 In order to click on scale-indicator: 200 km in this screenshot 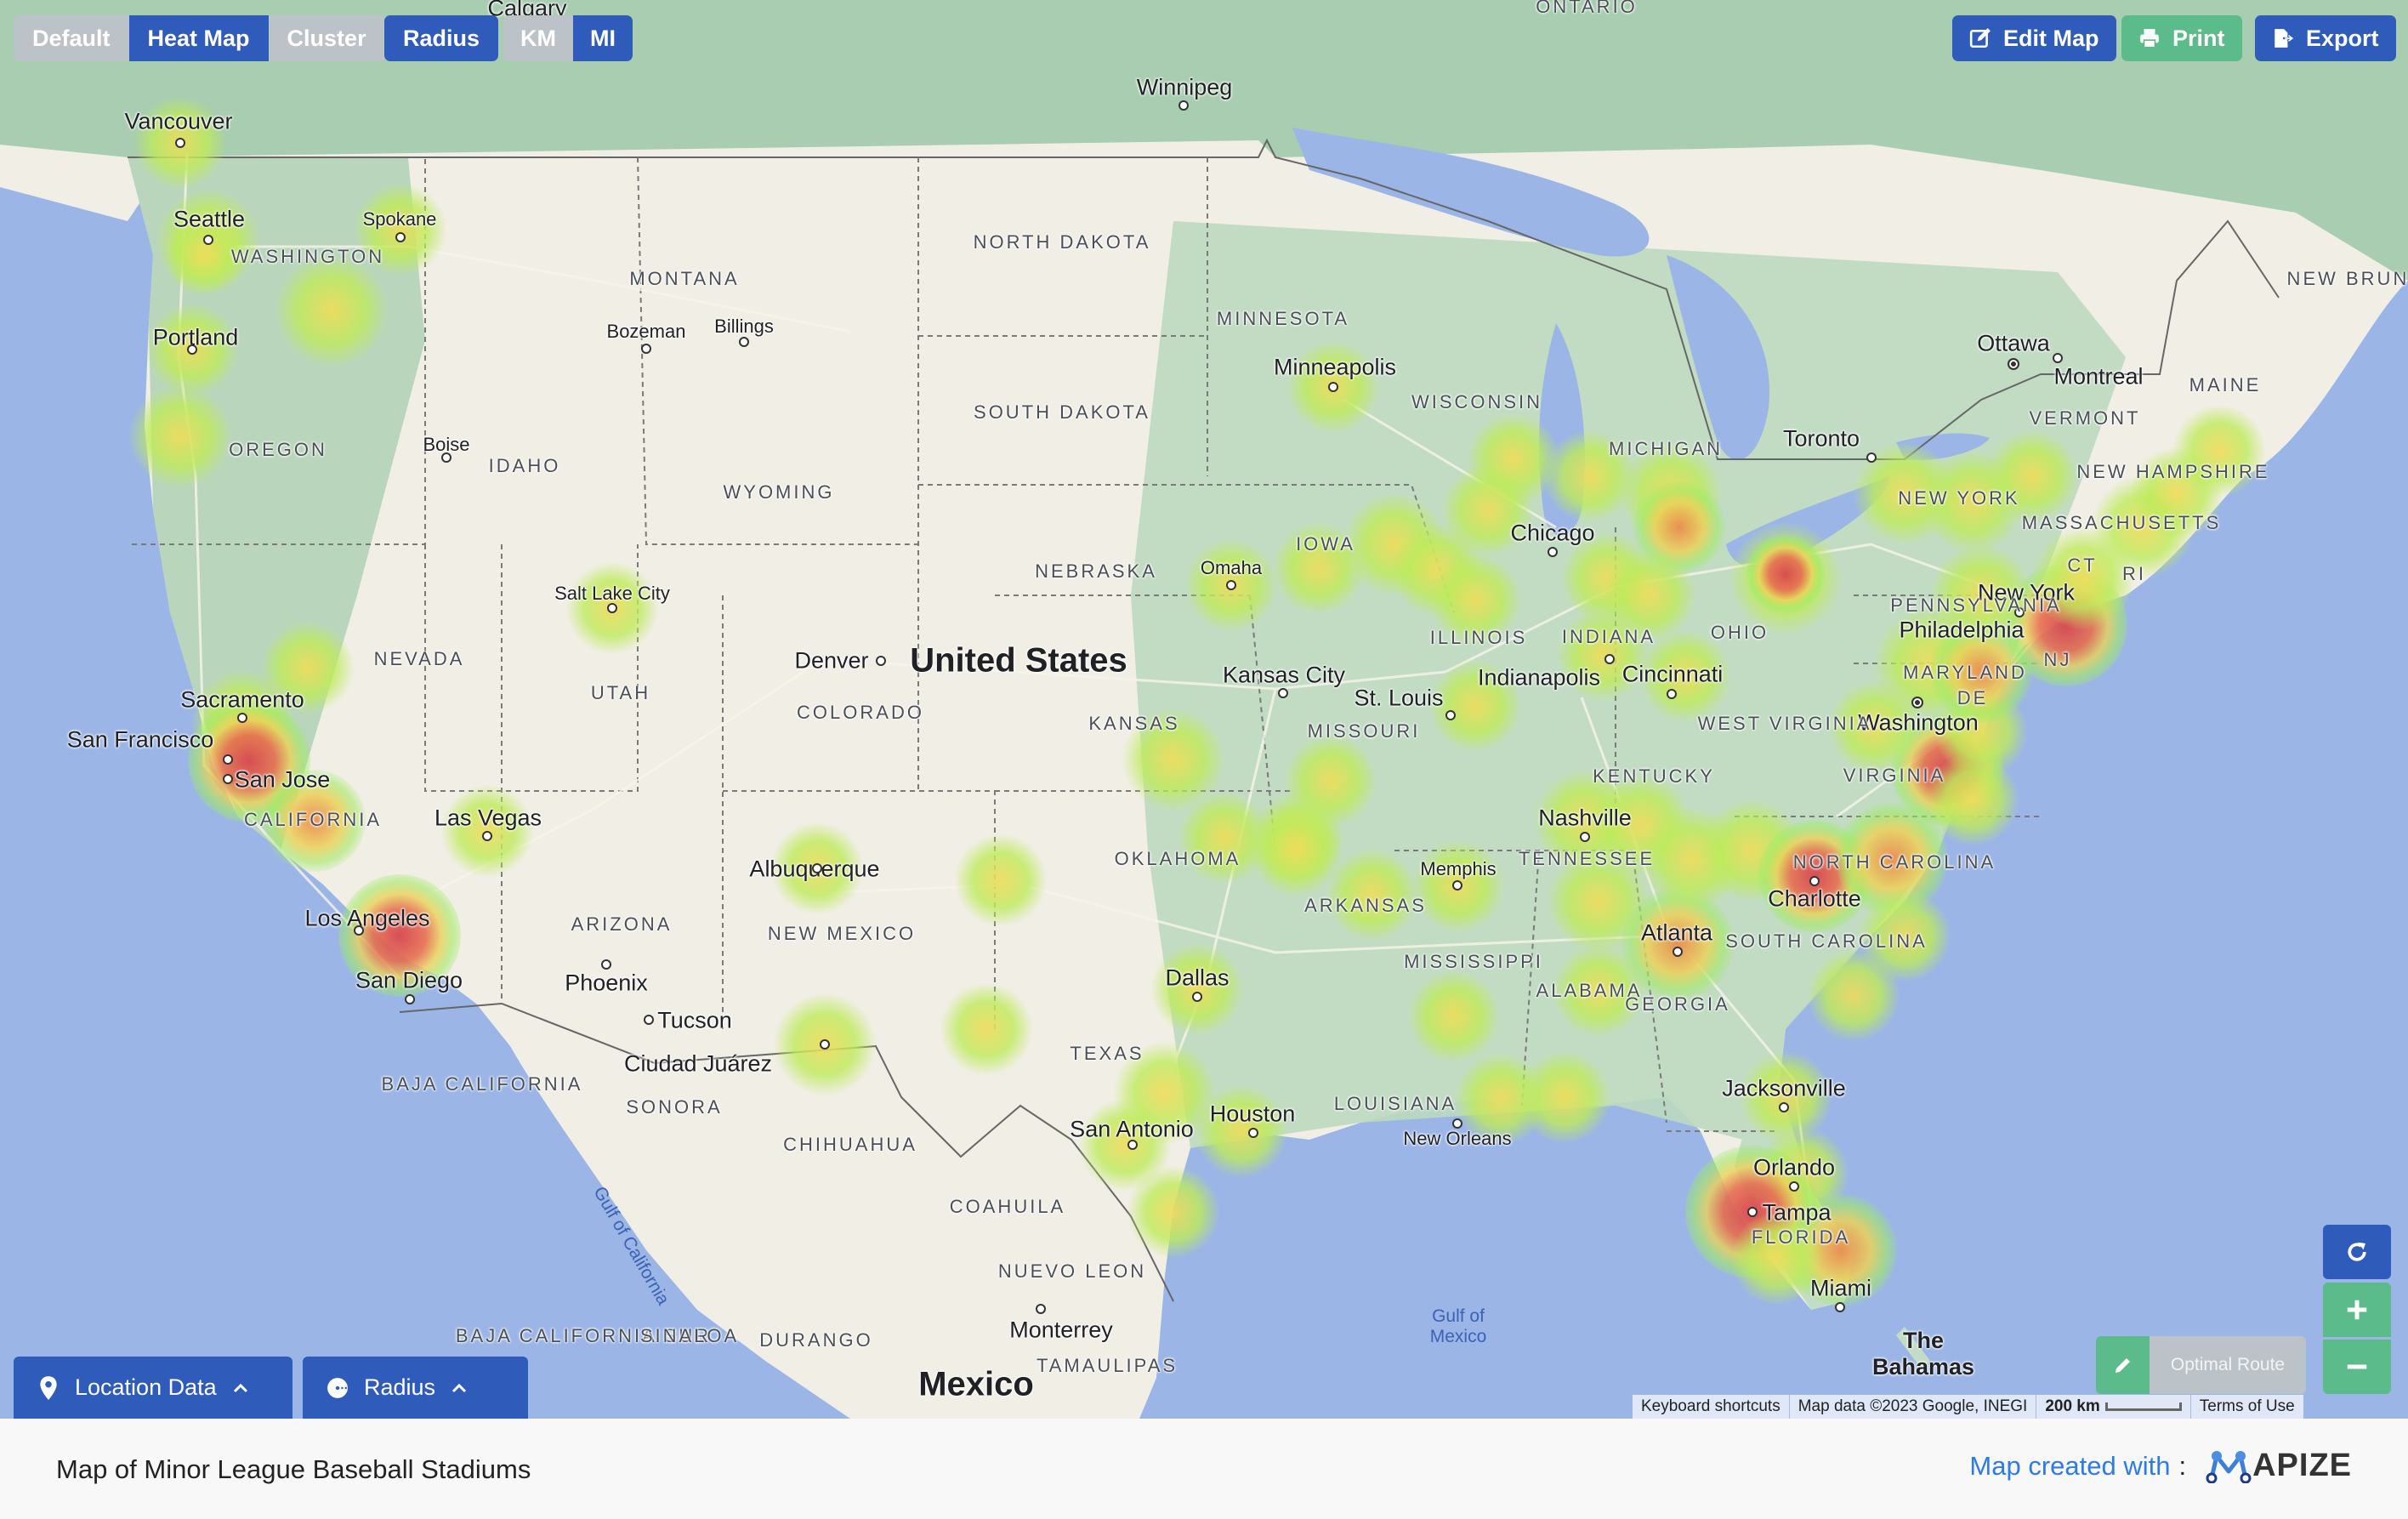, I will do `click(2112, 1407)`.